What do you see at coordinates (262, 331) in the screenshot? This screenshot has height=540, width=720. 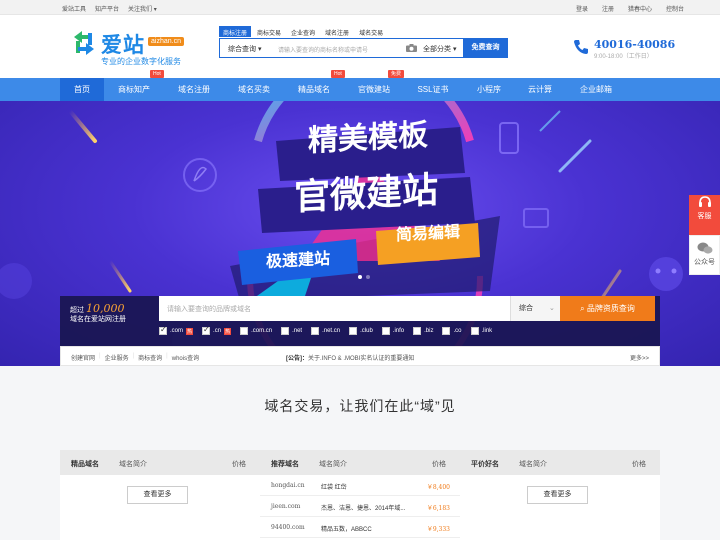 I see `tld-label: .com.cn` at bounding box center [262, 331].